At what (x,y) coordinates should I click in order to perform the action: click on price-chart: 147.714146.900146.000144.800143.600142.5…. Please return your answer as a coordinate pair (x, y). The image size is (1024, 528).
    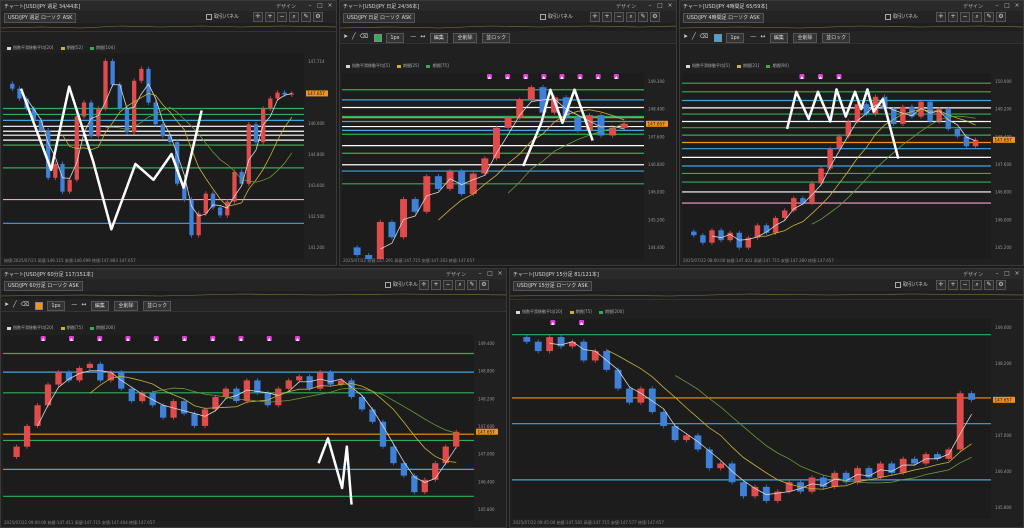
    Looking at the image, I should click on (168, 156).